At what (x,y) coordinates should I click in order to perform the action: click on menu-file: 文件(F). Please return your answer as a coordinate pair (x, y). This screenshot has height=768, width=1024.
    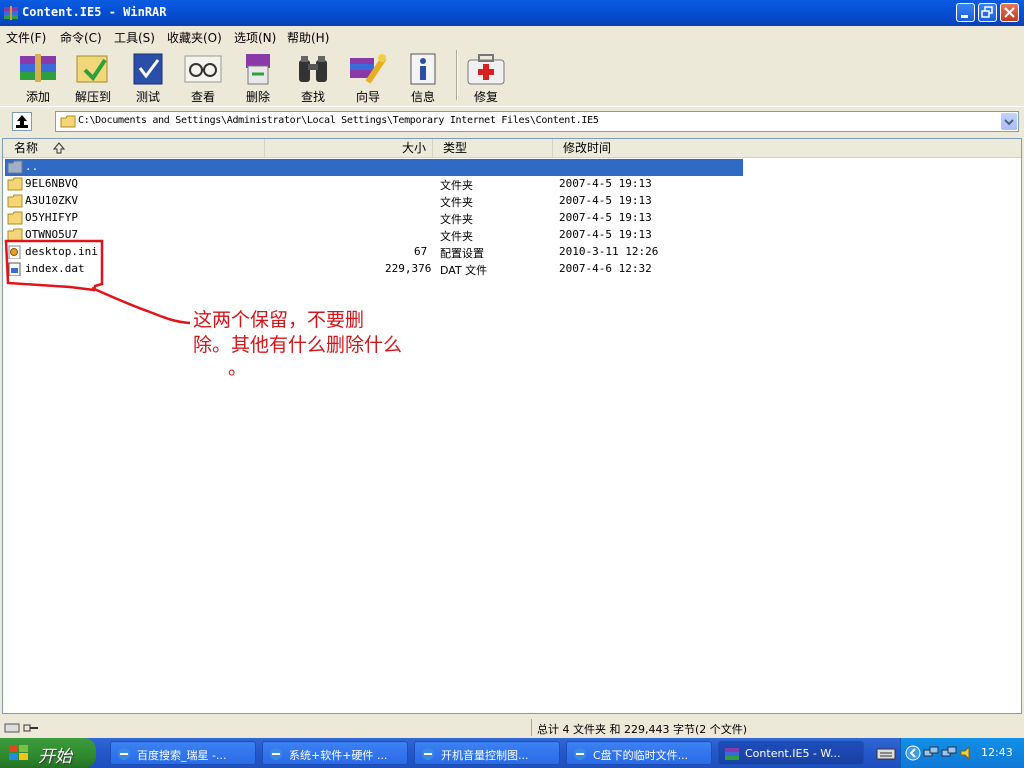
    Looking at the image, I should click on (26, 37).